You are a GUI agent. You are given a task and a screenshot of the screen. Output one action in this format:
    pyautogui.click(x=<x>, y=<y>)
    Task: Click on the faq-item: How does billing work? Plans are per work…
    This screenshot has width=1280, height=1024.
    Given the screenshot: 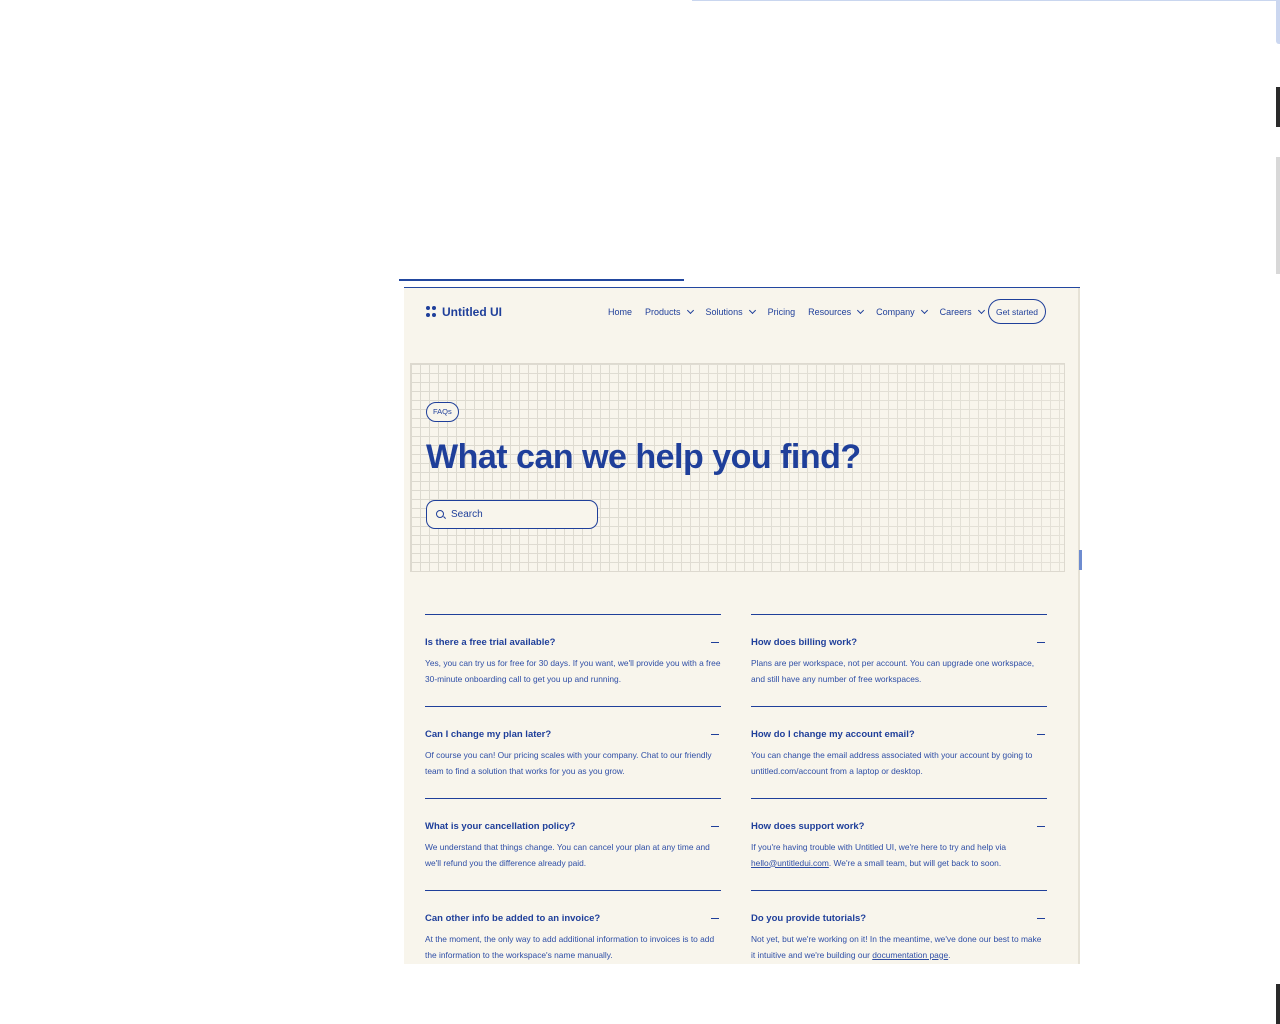 What is the action you would take?
    pyautogui.click(x=899, y=660)
    